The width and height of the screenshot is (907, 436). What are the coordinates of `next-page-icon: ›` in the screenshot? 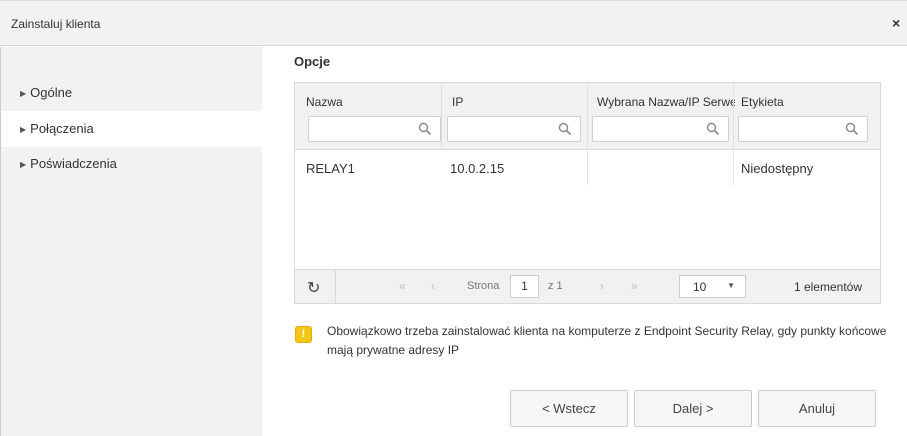 It's located at (602, 286).